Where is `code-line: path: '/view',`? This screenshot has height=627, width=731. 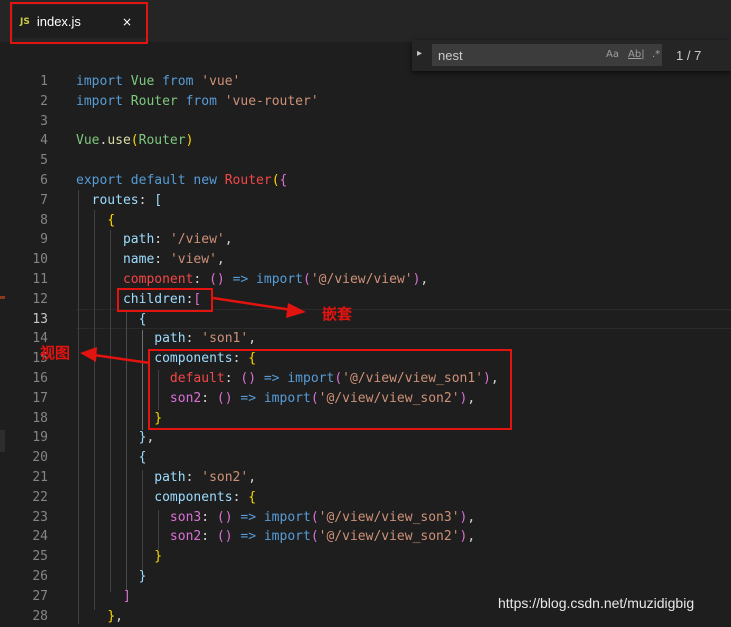 code-line: path: '/view', is located at coordinates (154, 240).